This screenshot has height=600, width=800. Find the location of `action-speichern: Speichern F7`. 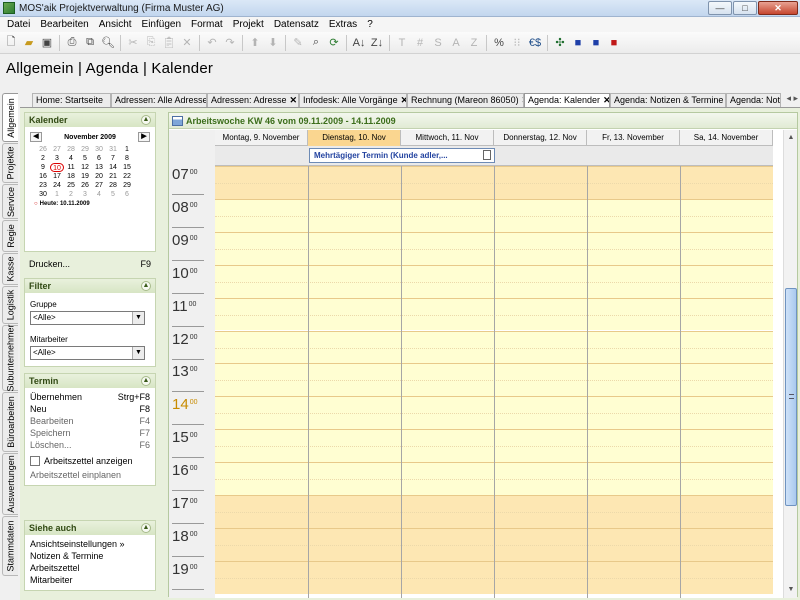

action-speichern: Speichern F7 is located at coordinates (90, 433).